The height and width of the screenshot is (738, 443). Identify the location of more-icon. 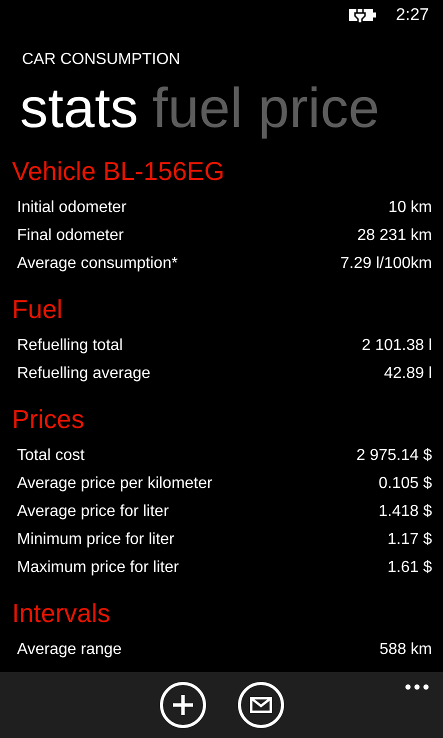
(417, 687).